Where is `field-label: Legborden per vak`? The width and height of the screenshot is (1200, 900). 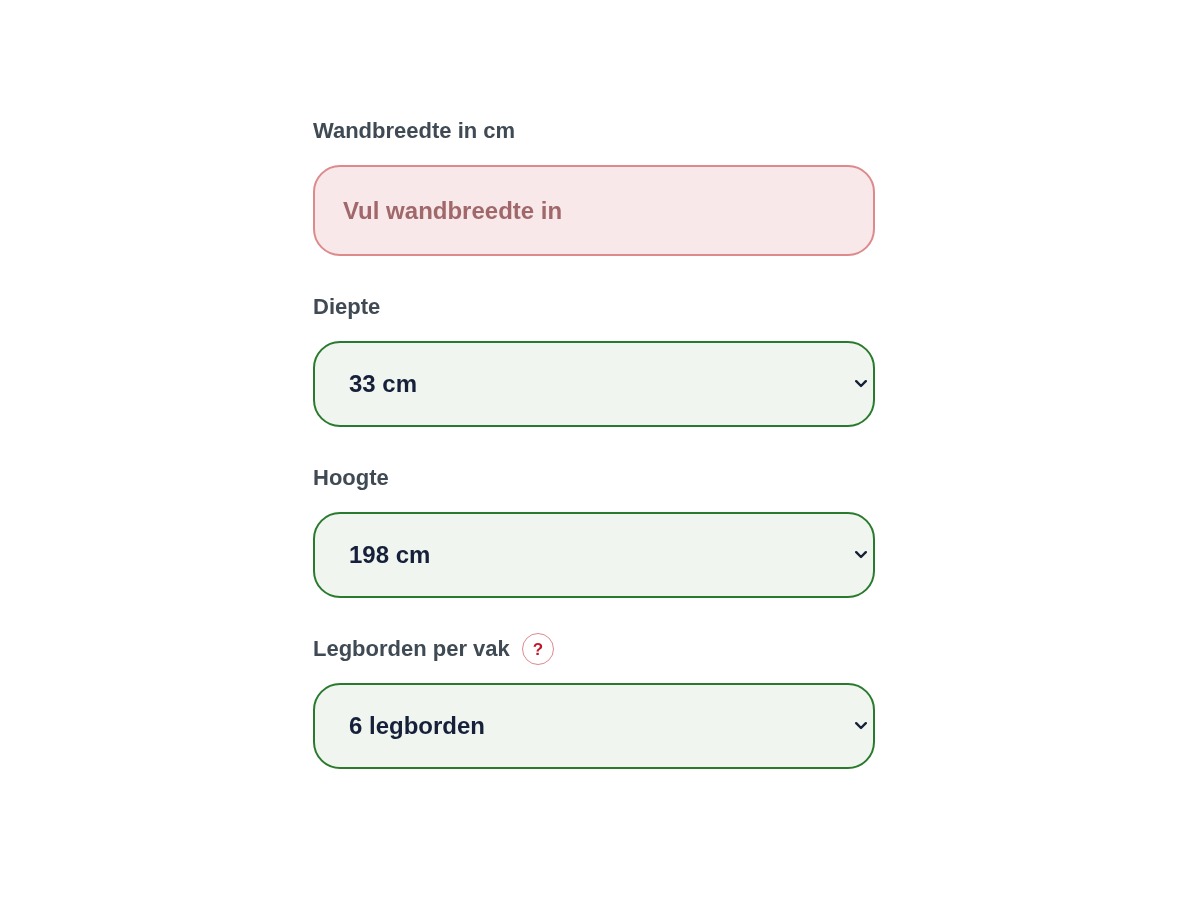
field-label: Legborden per vak is located at coordinates (411, 649).